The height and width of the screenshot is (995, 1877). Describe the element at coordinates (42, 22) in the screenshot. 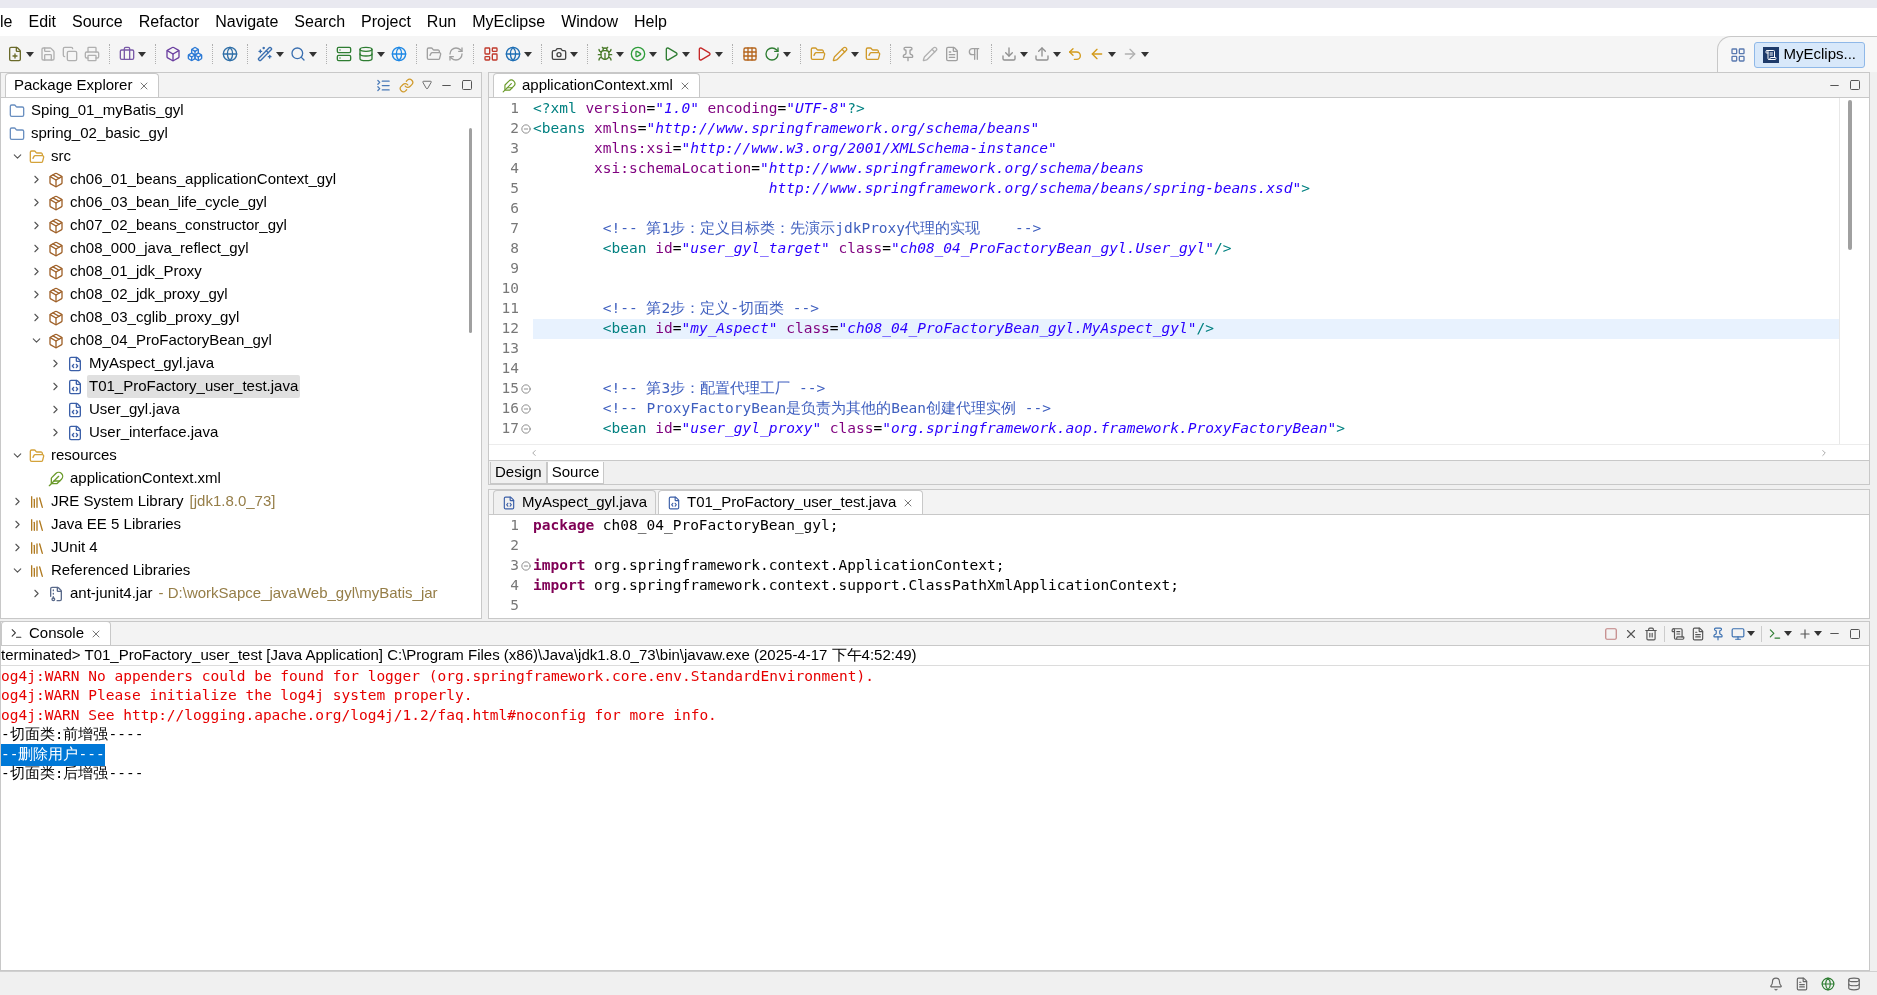

I see `menu-item: Edit` at that location.